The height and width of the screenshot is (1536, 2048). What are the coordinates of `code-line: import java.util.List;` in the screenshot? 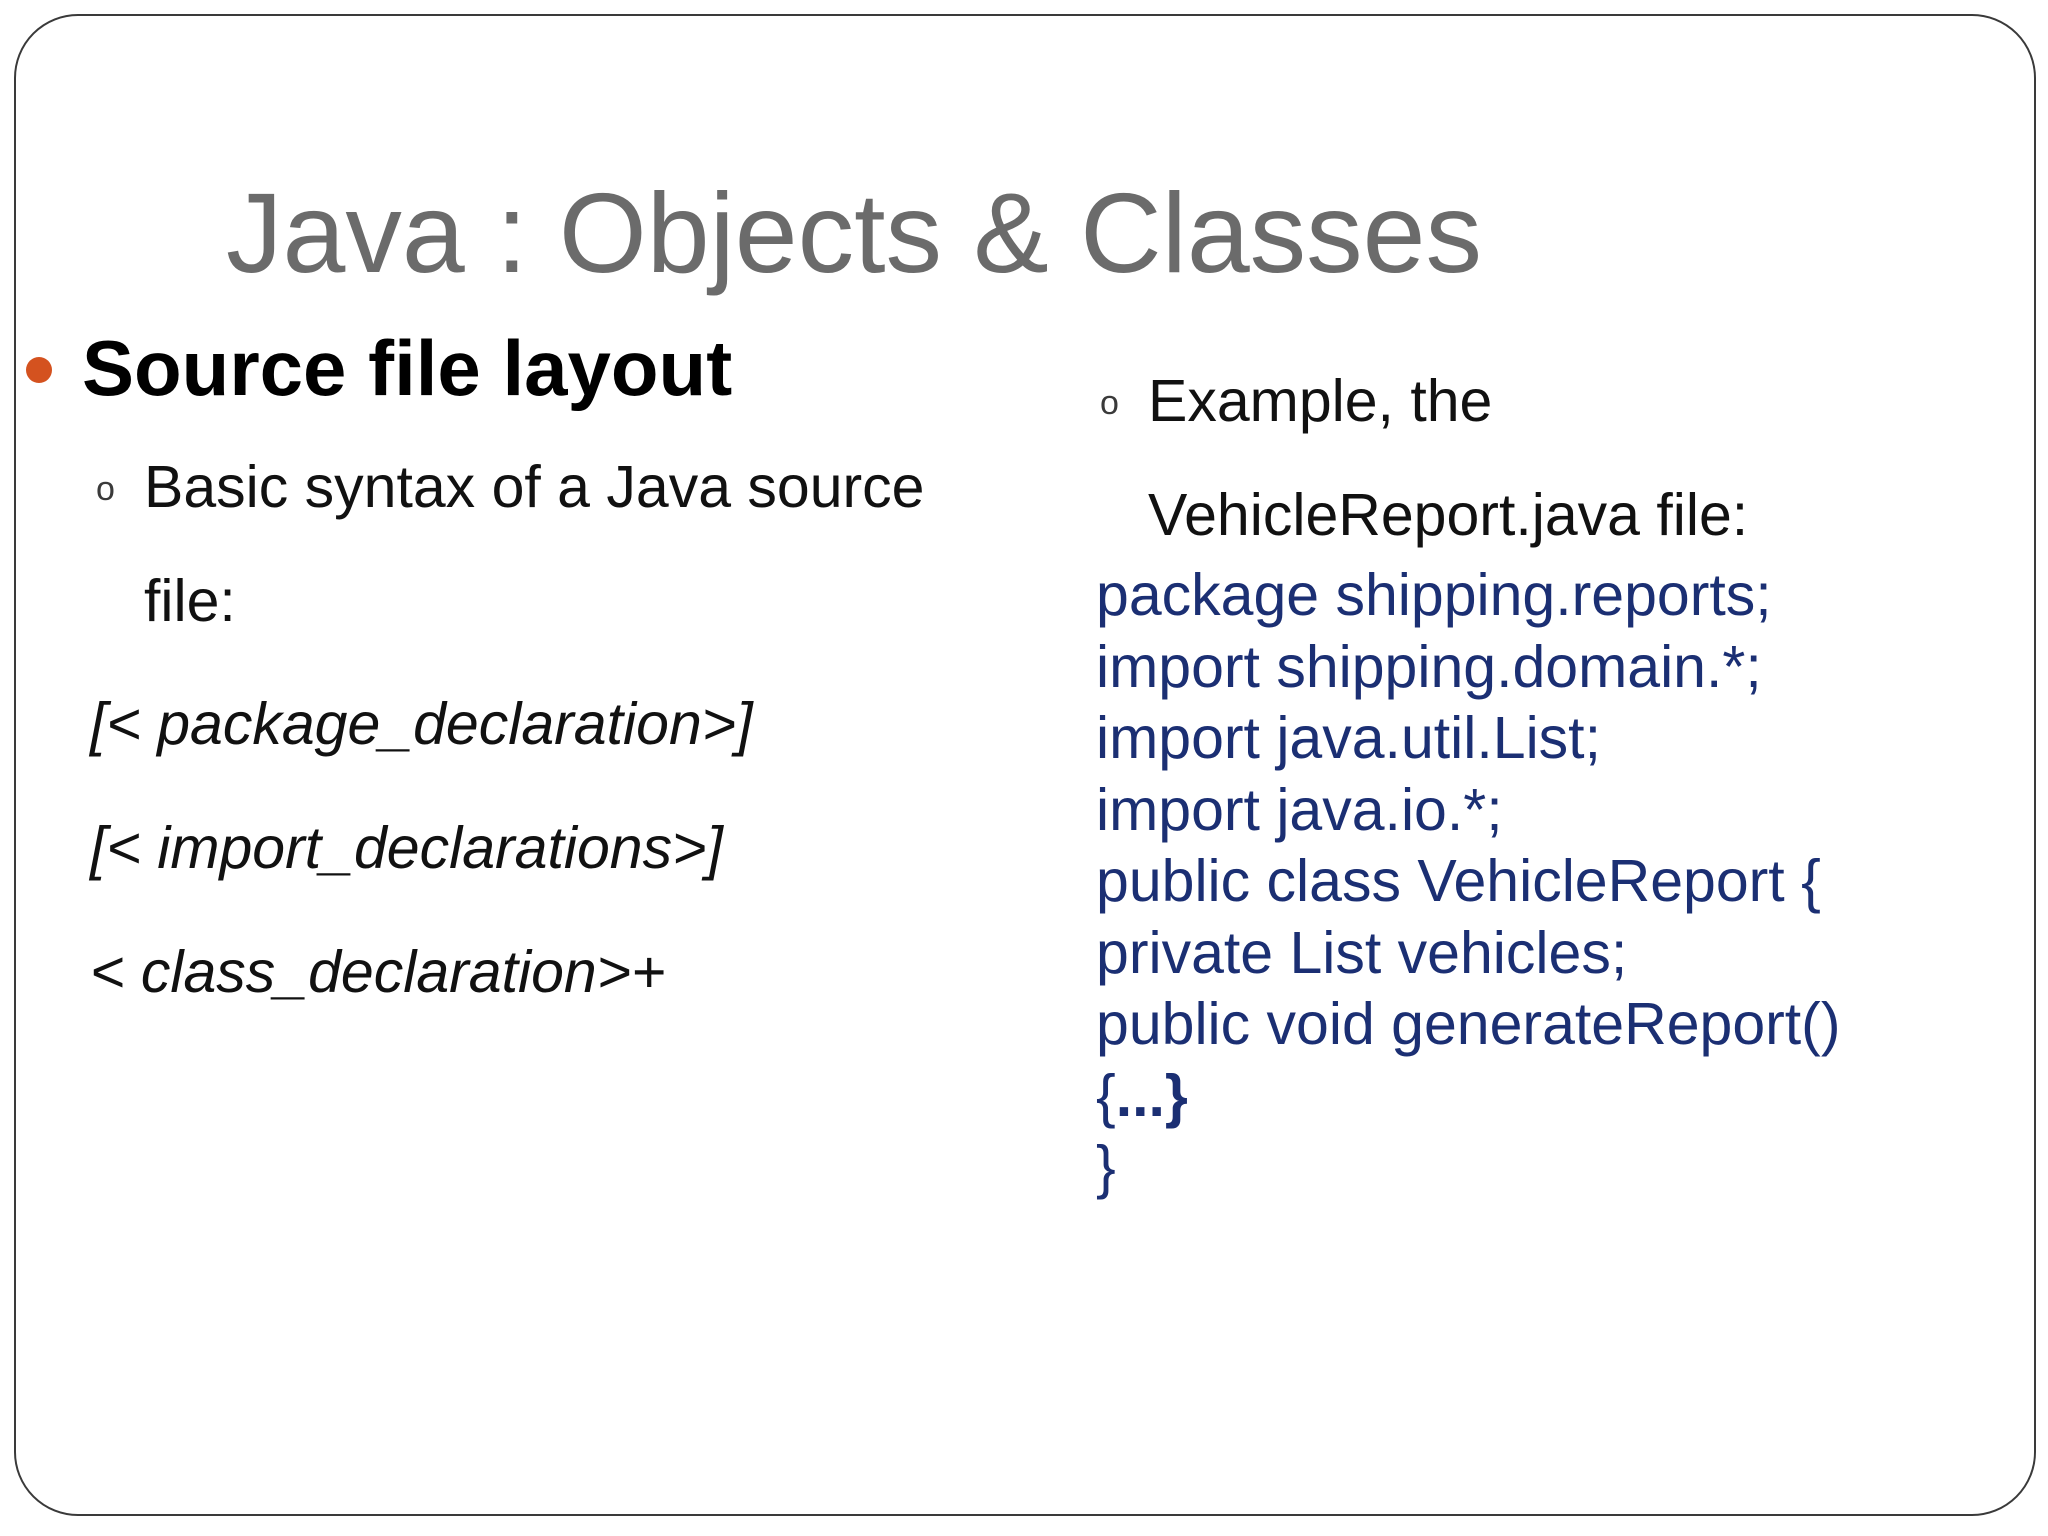 It's located at (1348, 738).